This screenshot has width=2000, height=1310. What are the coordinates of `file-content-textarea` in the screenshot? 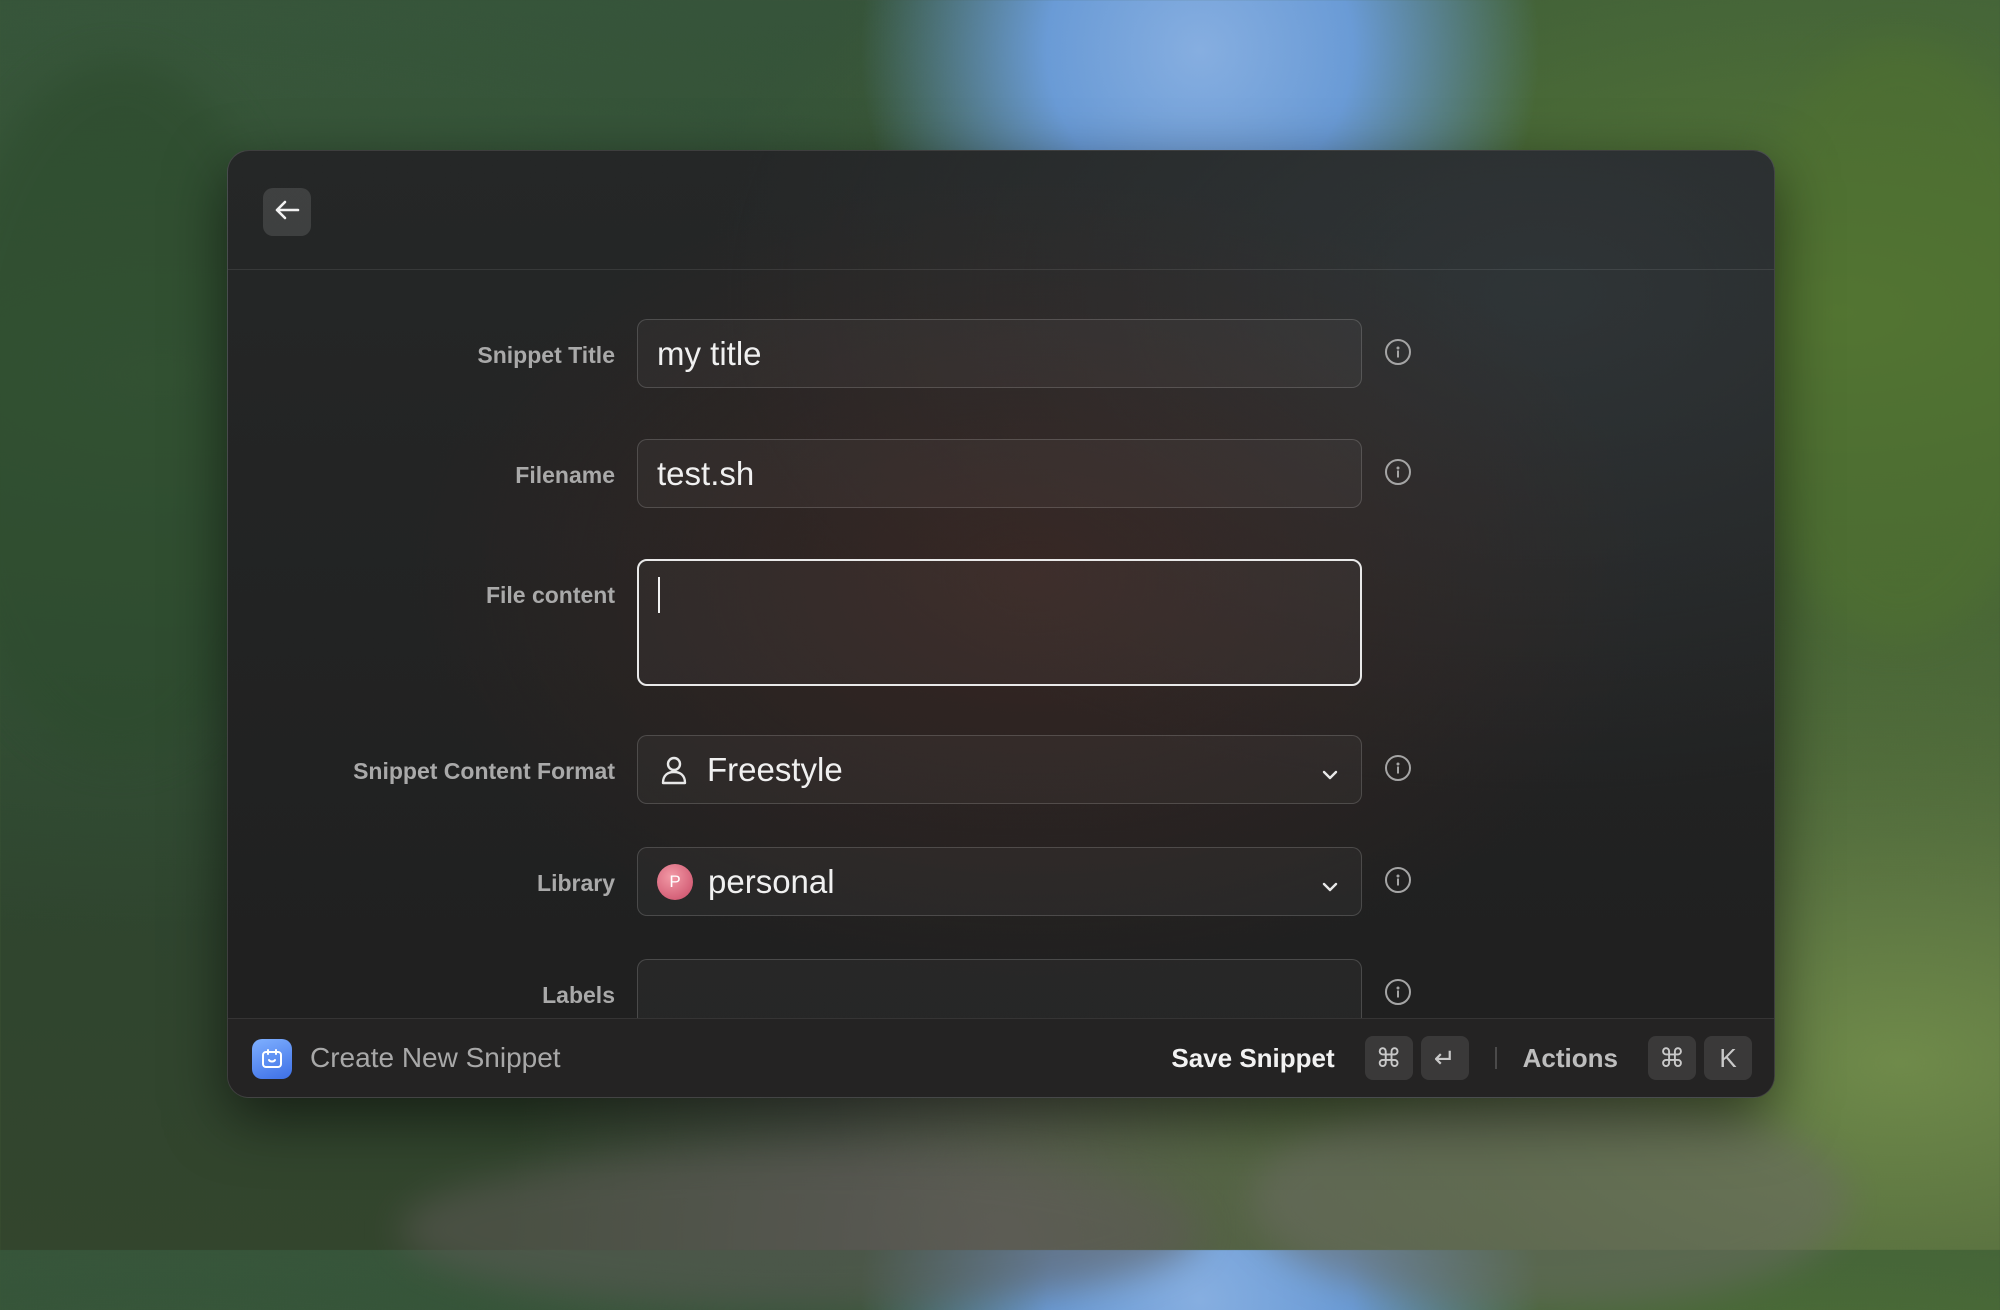 It's located at (999, 622).